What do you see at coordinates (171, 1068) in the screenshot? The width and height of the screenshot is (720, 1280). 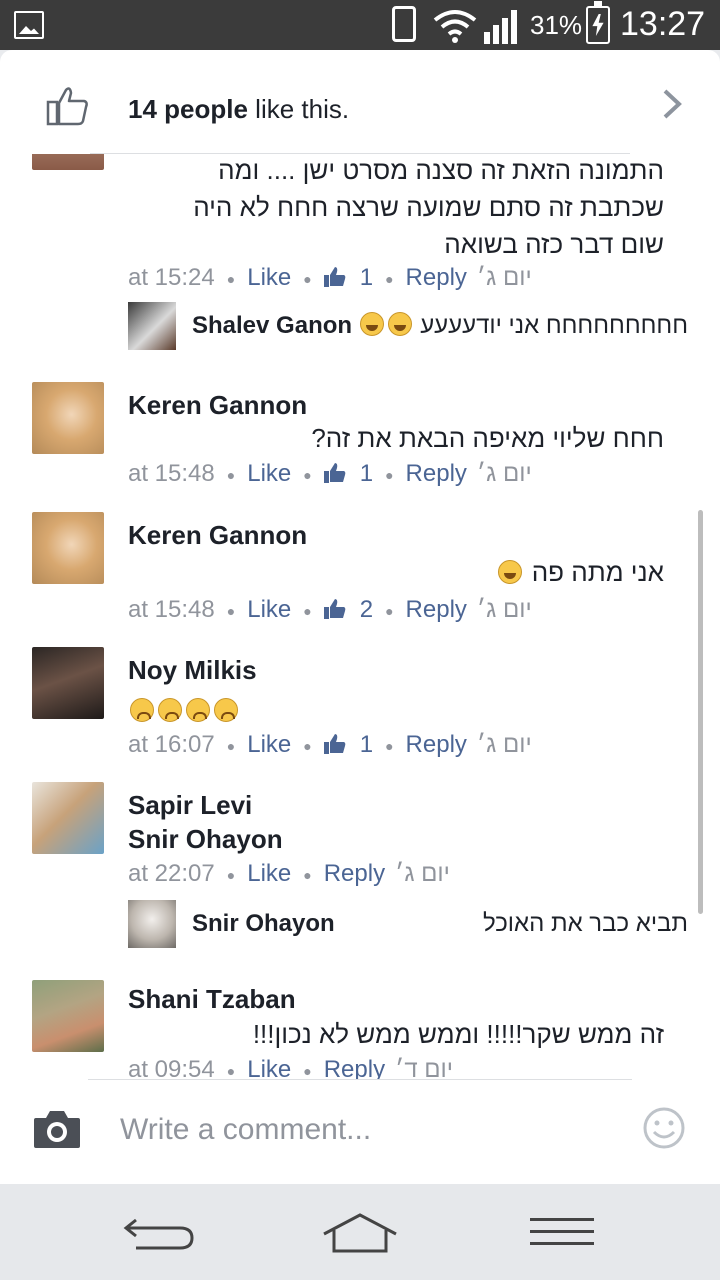 I see `comment-time: at 09:54` at bounding box center [171, 1068].